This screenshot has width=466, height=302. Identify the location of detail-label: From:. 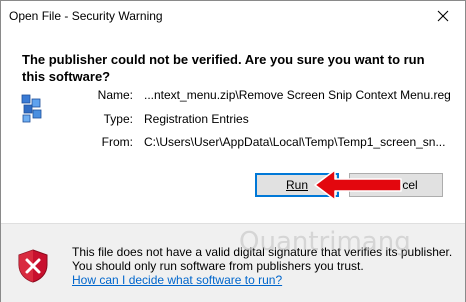
(117, 142).